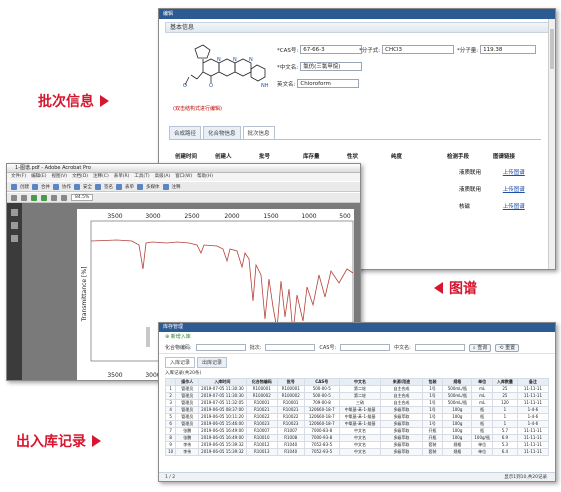  What do you see at coordinates (226, 66) in the screenshot?
I see `molecule-structure-icon: N N N NH O O` at bounding box center [226, 66].